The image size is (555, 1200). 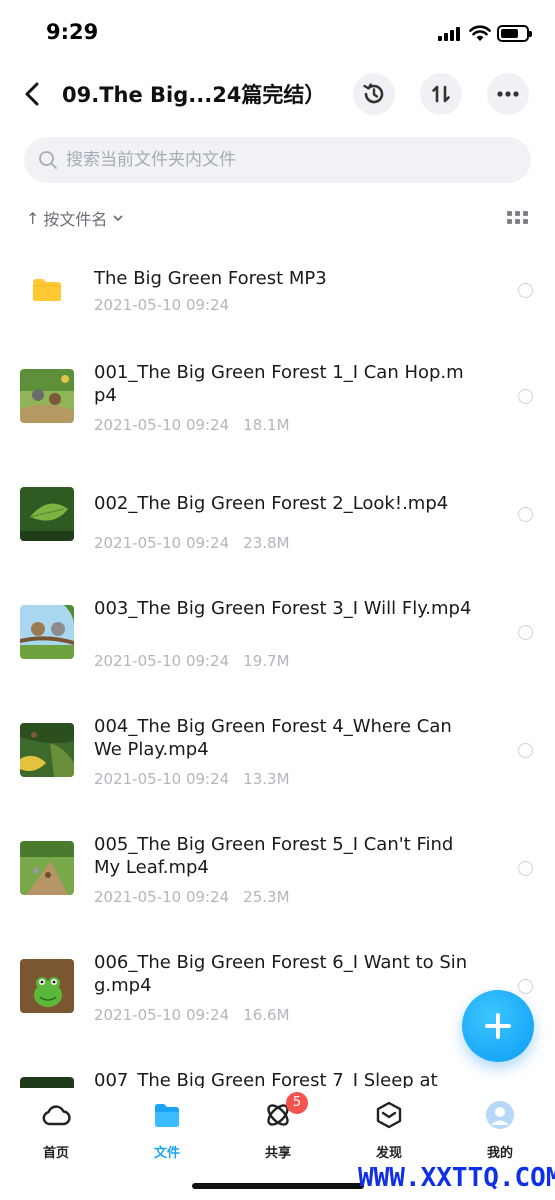 What do you see at coordinates (266, 1079) in the screenshot?
I see `file-name: 007_The Big Green Forest 7_I Sleep at` at bounding box center [266, 1079].